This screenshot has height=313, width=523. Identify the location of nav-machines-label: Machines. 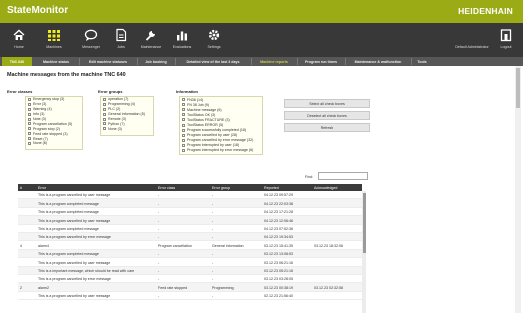
(54, 47).